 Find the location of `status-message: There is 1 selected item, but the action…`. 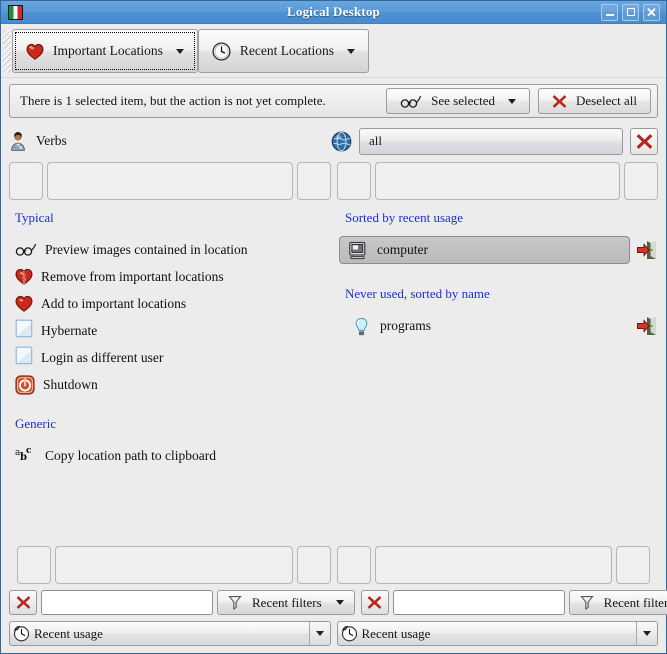

status-message: There is 1 selected item, but the action… is located at coordinates (173, 100).